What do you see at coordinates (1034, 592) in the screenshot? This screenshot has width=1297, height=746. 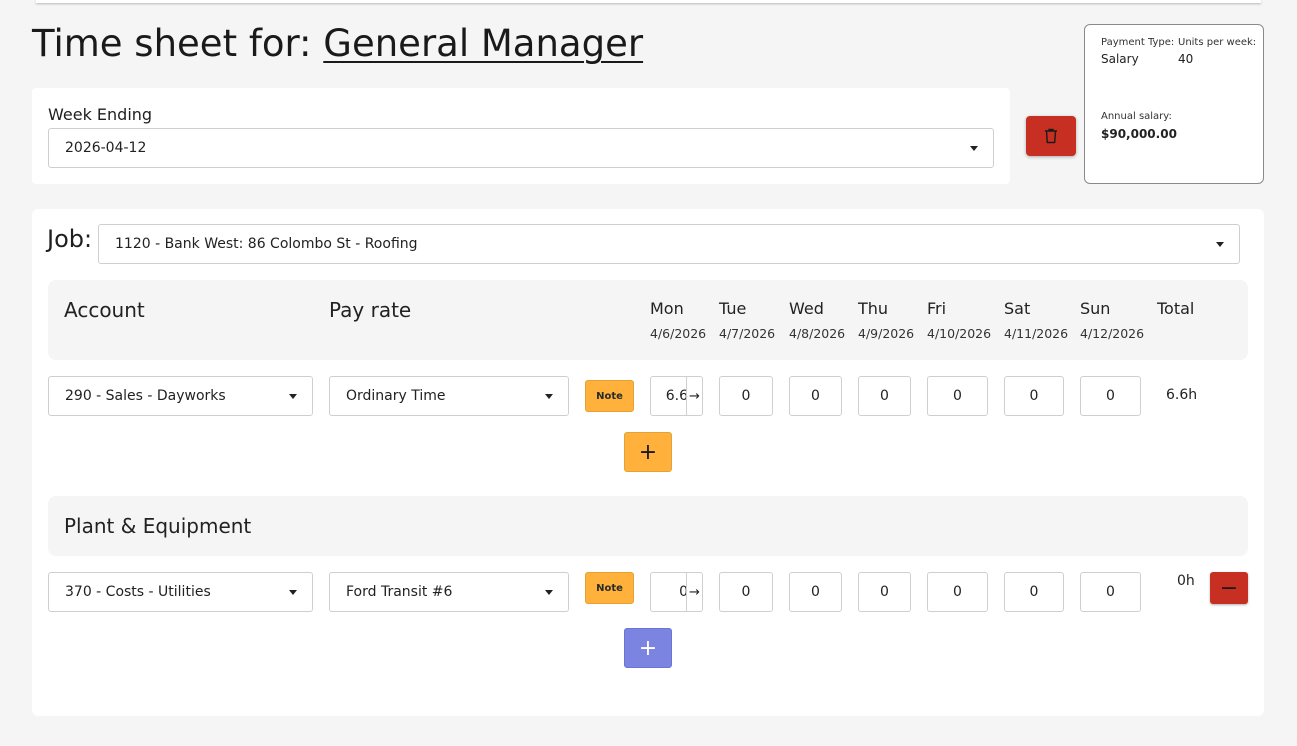 I see `plant-hours-input-sat: 0` at bounding box center [1034, 592].